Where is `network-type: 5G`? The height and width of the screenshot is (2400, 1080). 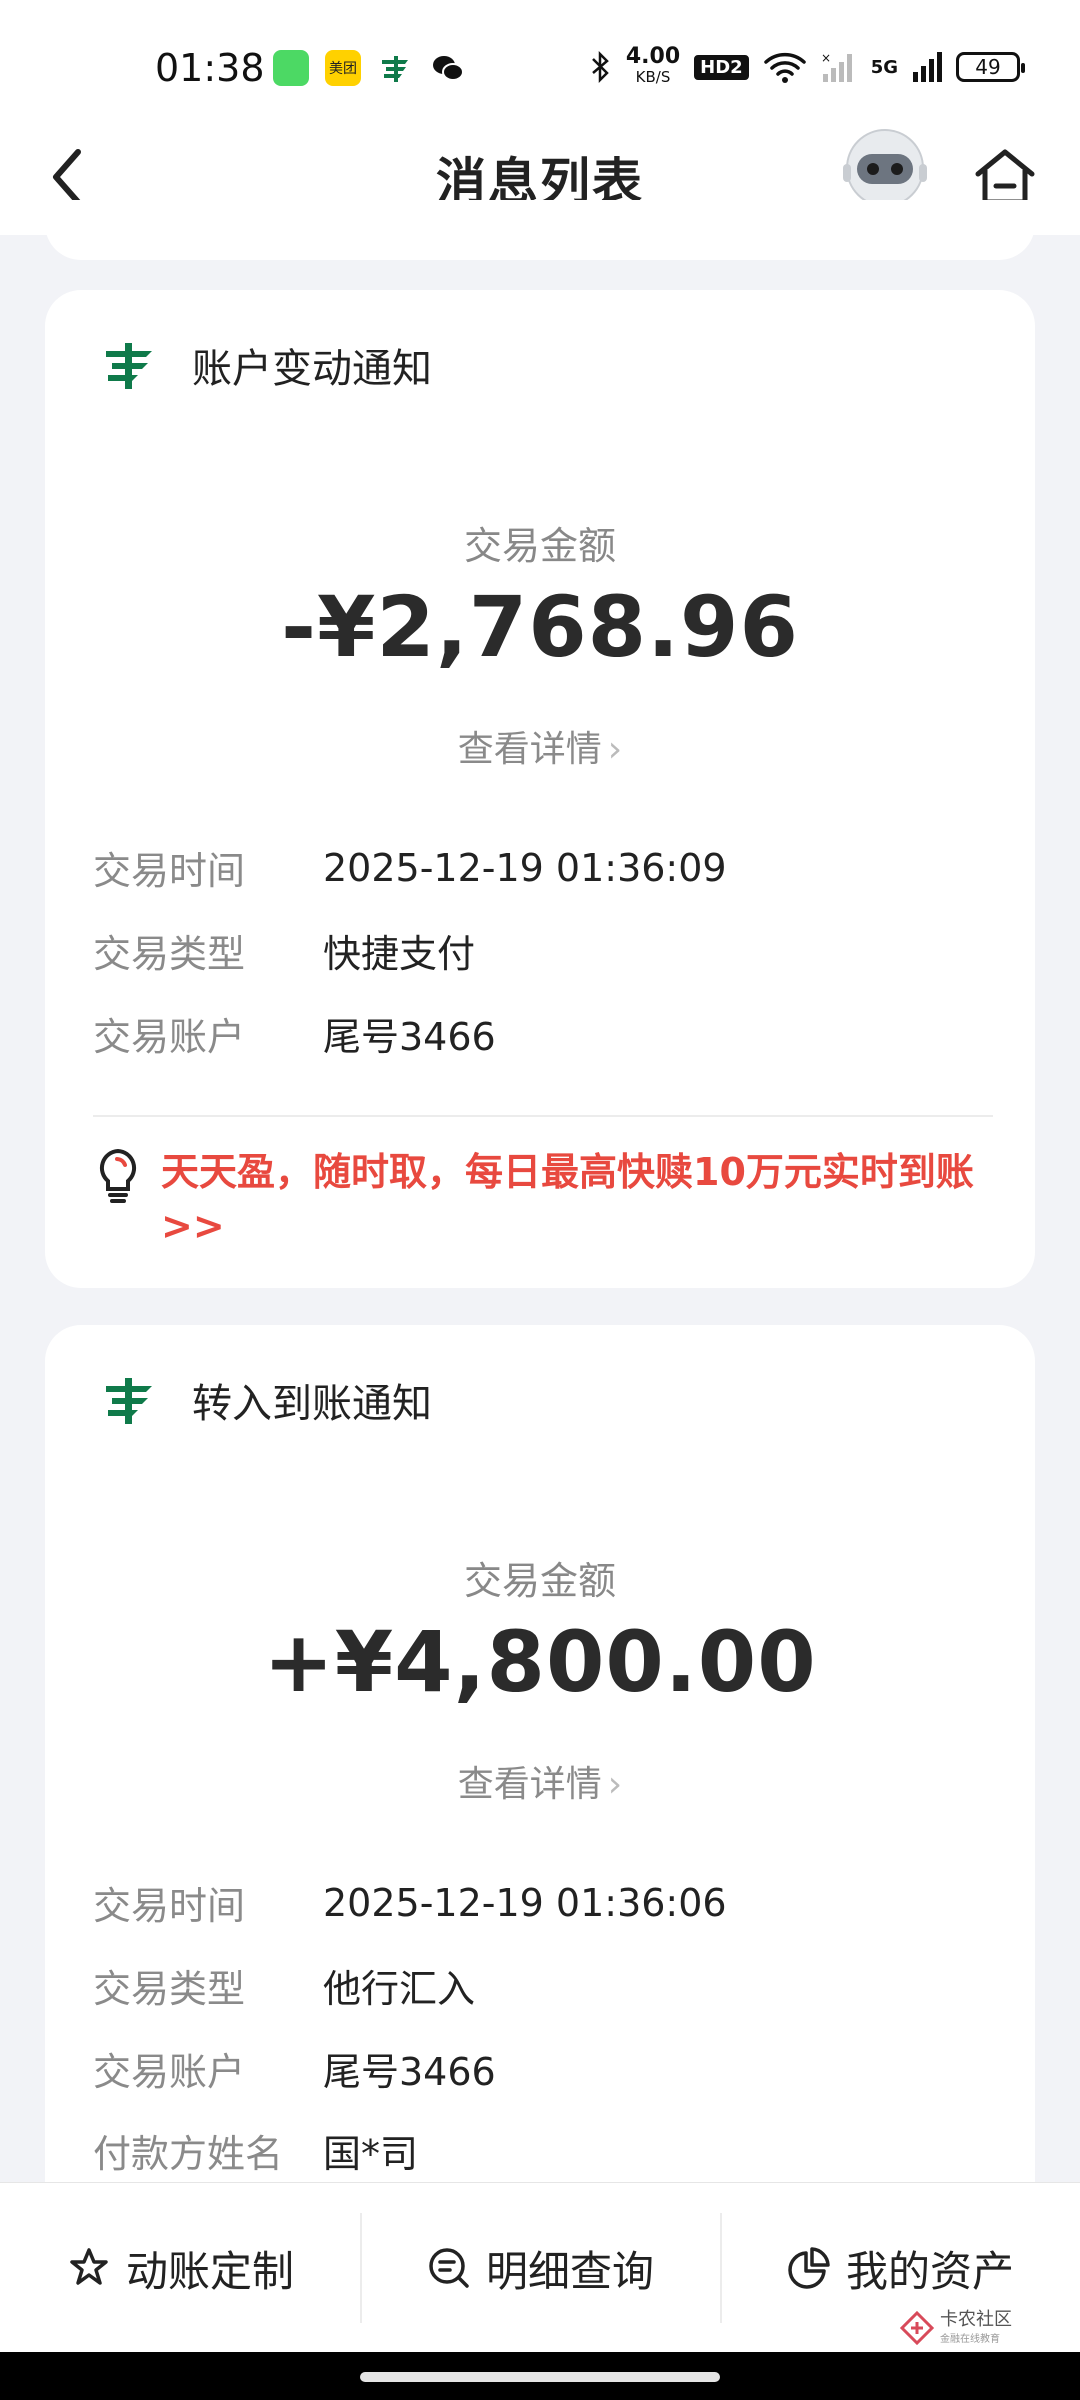 network-type: 5G is located at coordinates (884, 67).